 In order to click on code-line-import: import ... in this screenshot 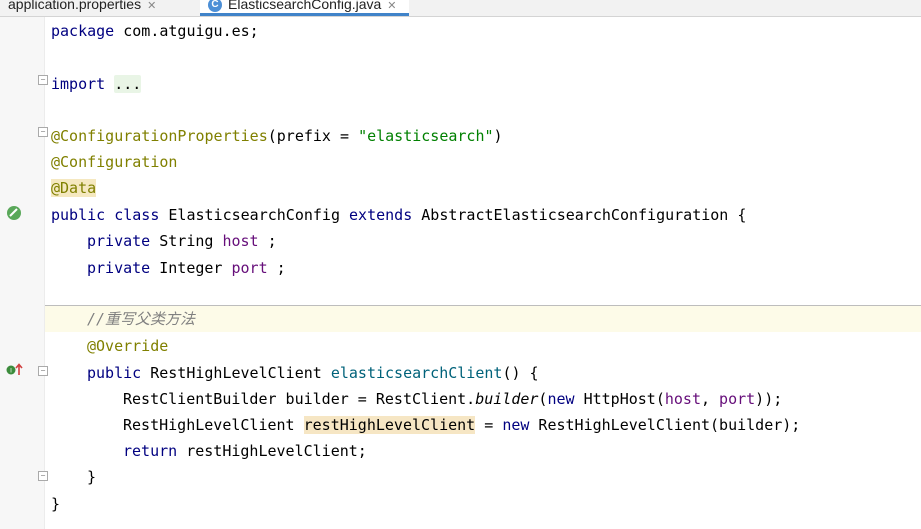, I will do `click(96, 84)`.